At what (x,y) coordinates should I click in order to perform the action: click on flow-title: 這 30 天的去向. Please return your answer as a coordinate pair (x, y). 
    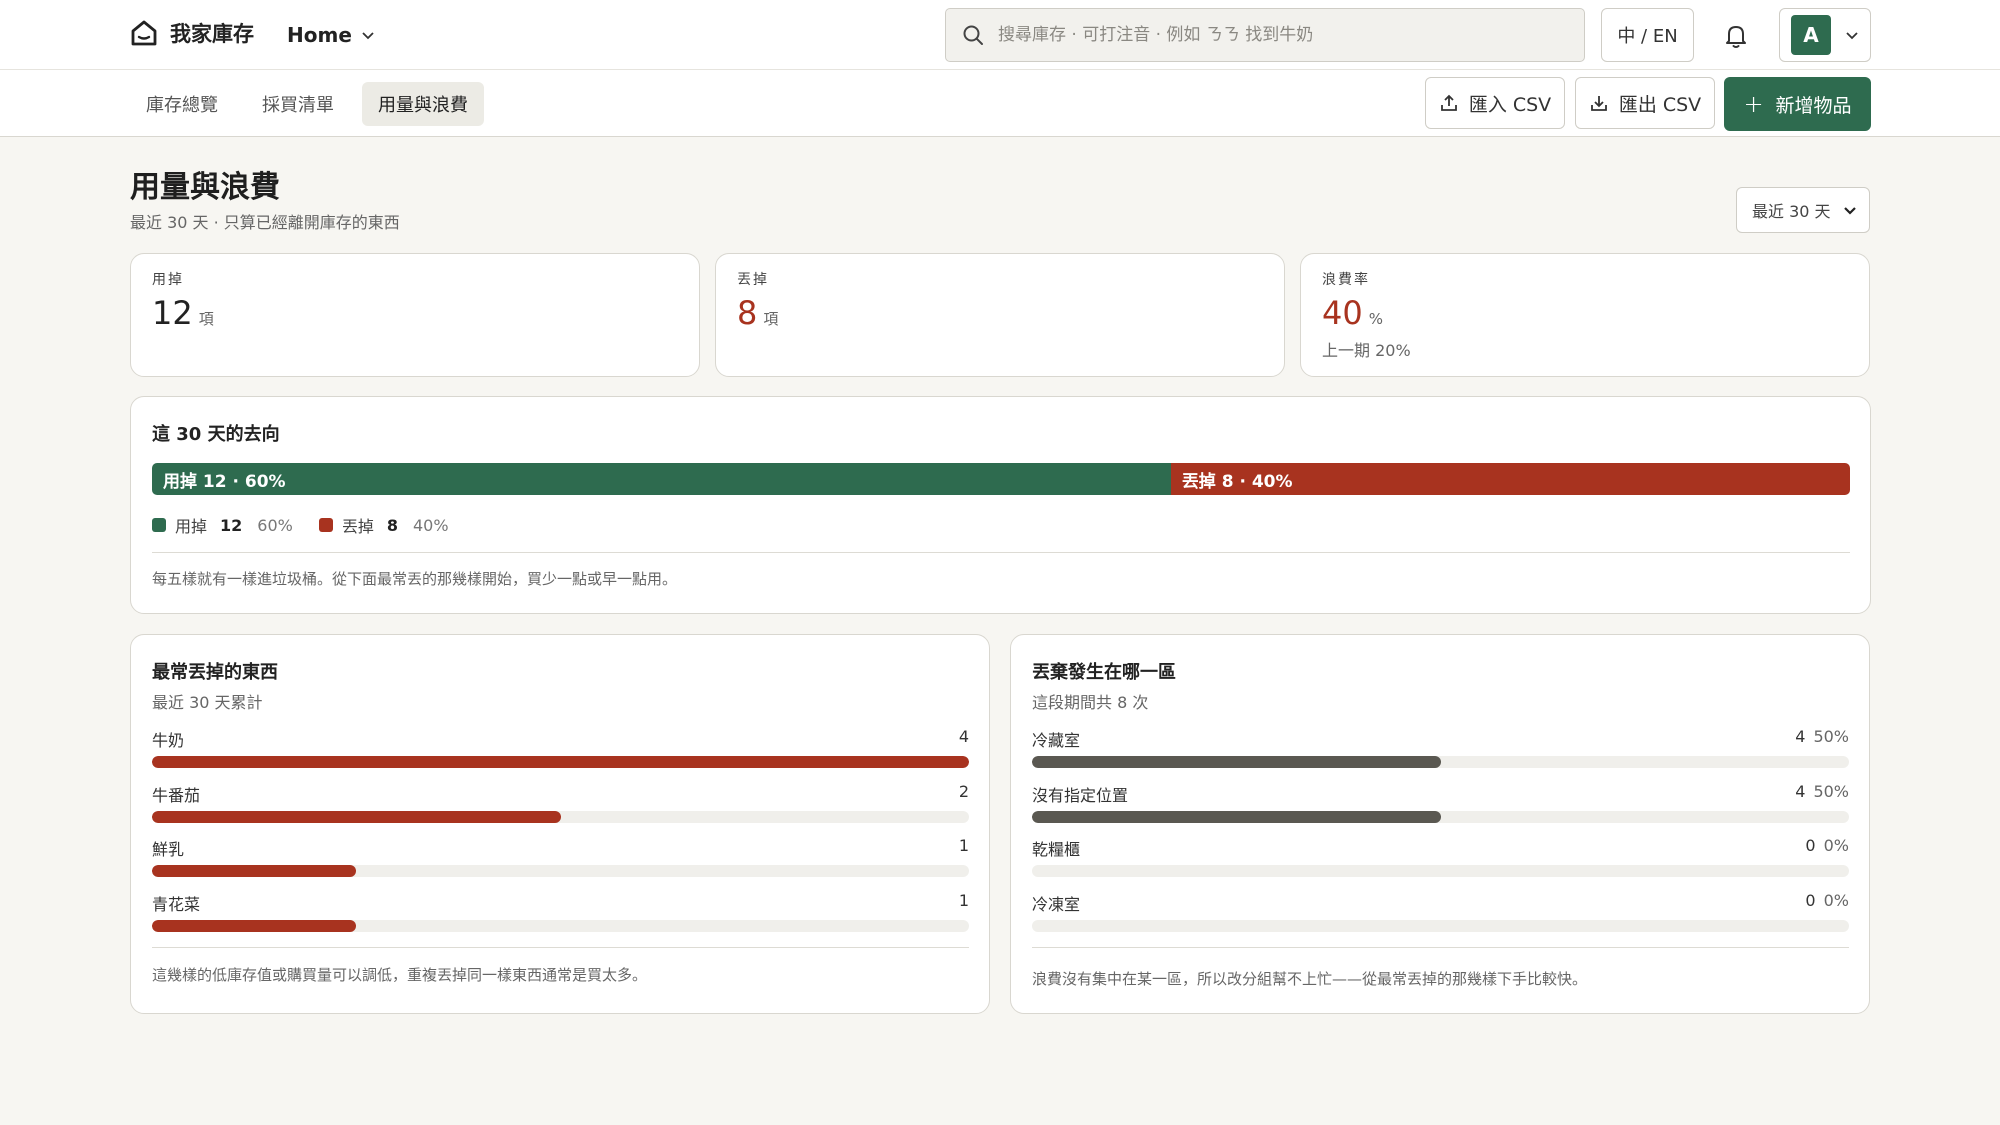
    Looking at the image, I should click on (216, 434).